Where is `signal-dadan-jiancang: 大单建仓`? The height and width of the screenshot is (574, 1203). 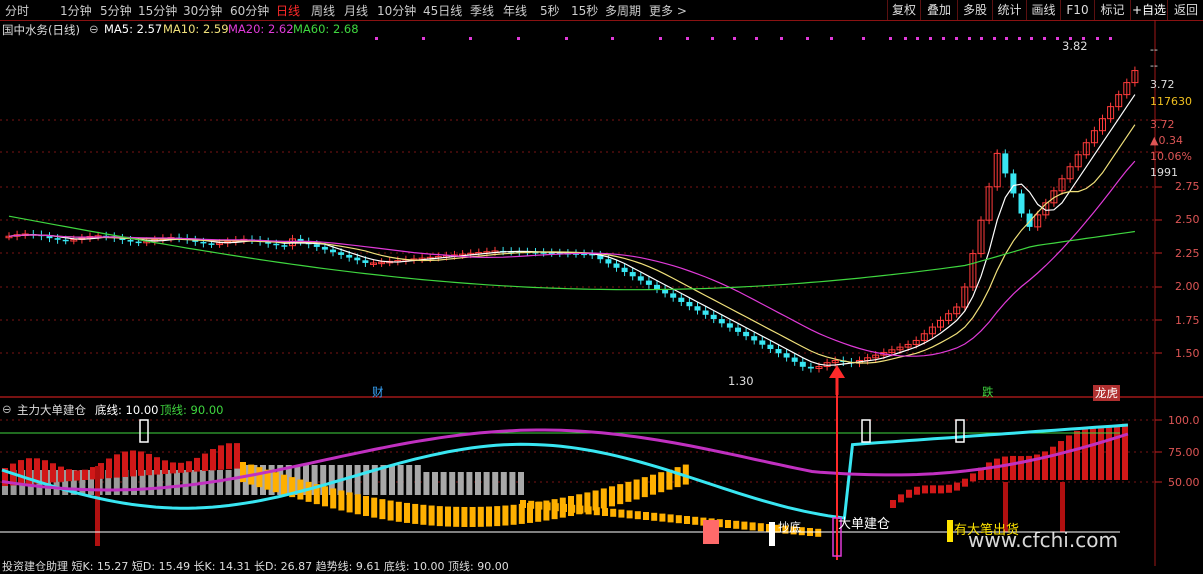 signal-dadan-jiancang: 大单建仓 is located at coordinates (864, 524).